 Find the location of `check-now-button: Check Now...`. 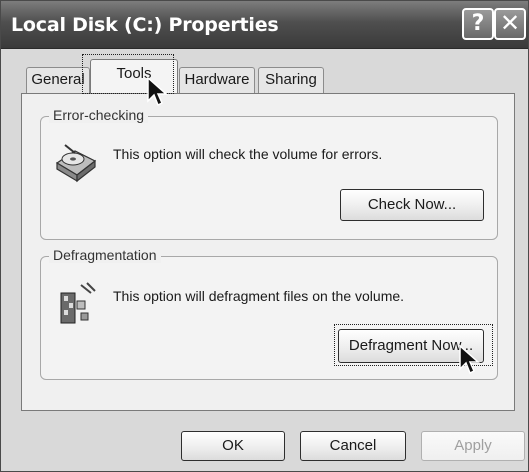

check-now-button: Check Now... is located at coordinates (412, 205).